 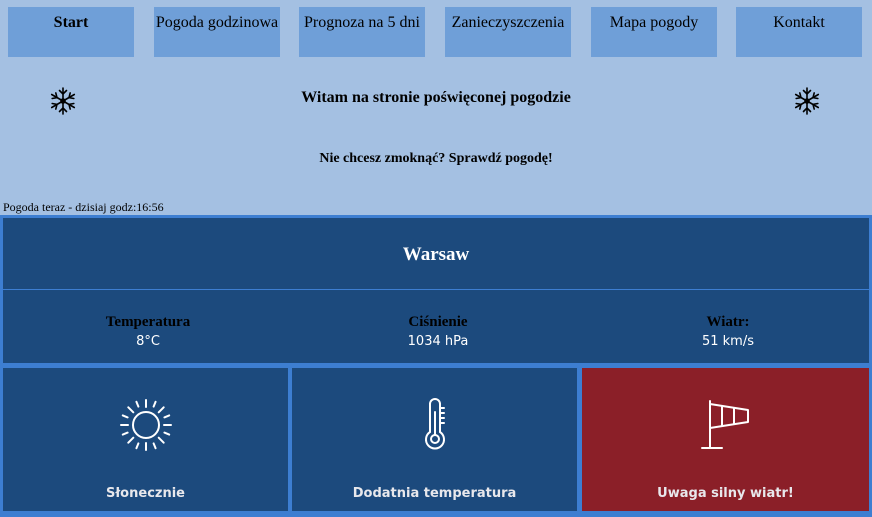 I want to click on nav-hourly-weather: Pogoda godzinowa, so click(x=217, y=32).